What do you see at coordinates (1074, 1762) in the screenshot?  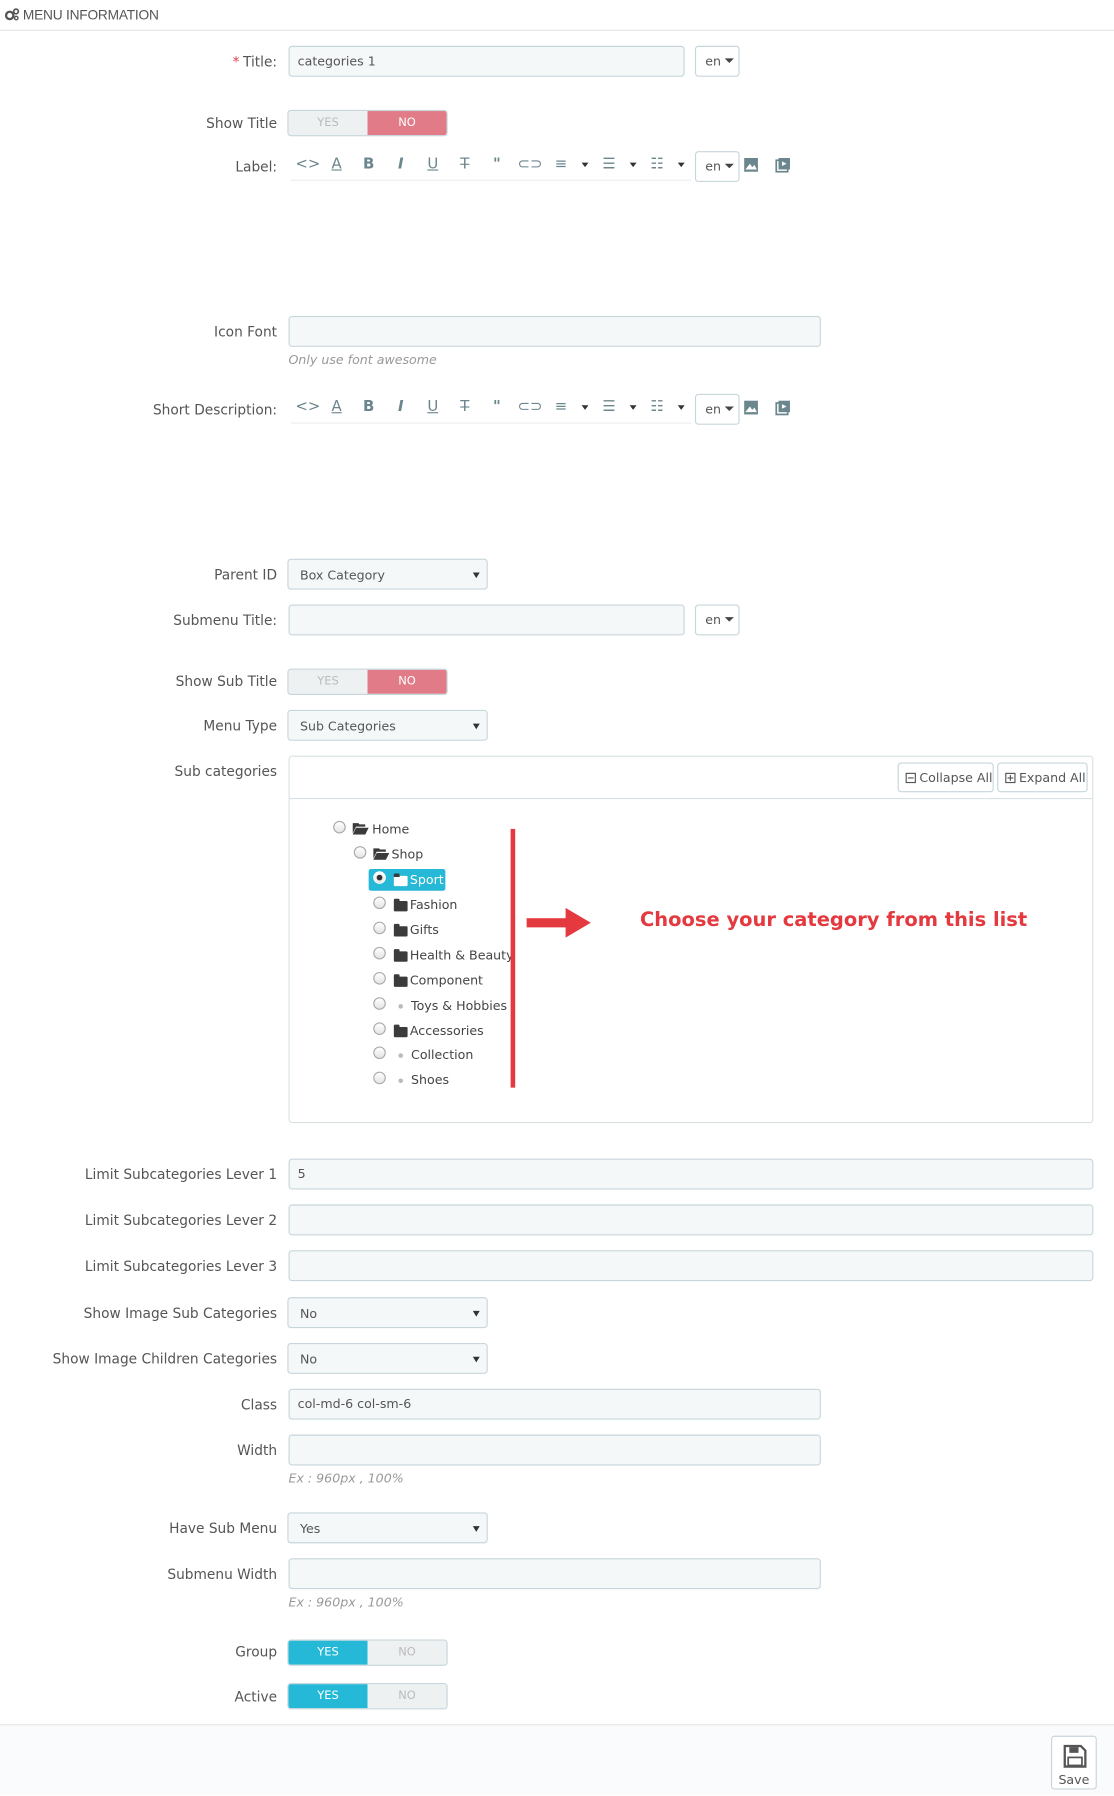 I see `save-button: Save` at bounding box center [1074, 1762].